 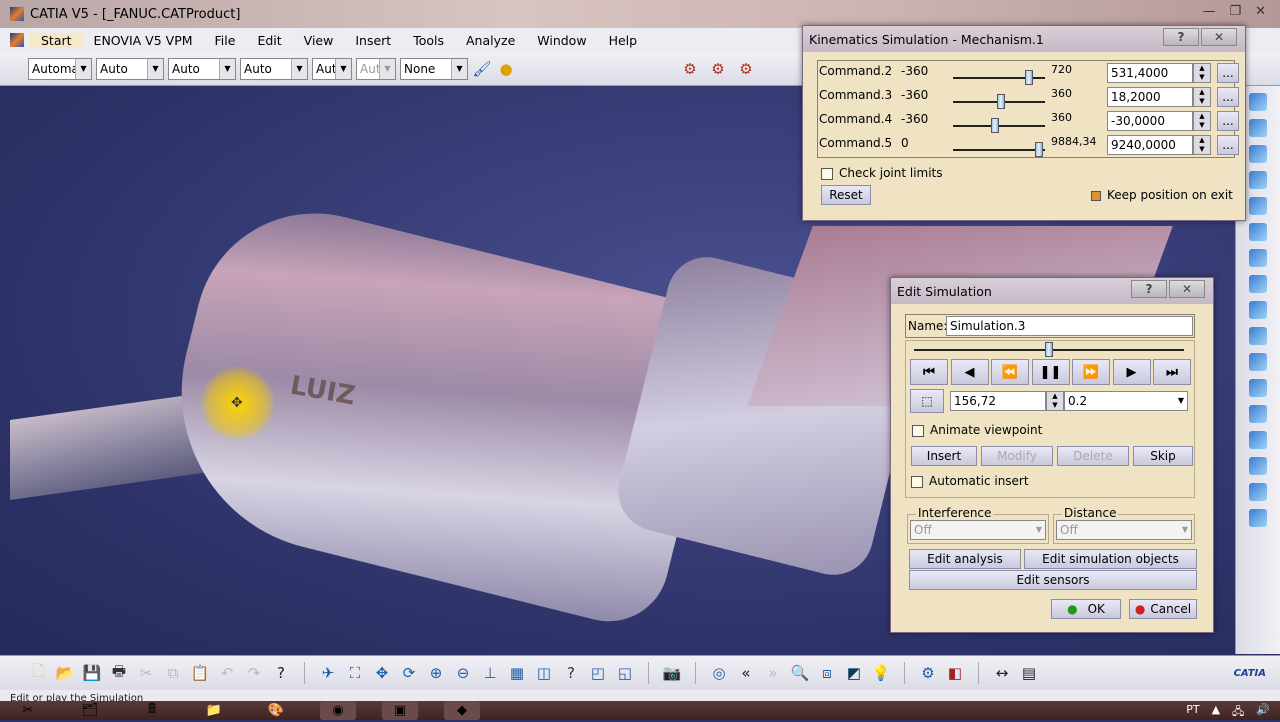 I want to click on capture-icon: 📷, so click(x=672, y=673).